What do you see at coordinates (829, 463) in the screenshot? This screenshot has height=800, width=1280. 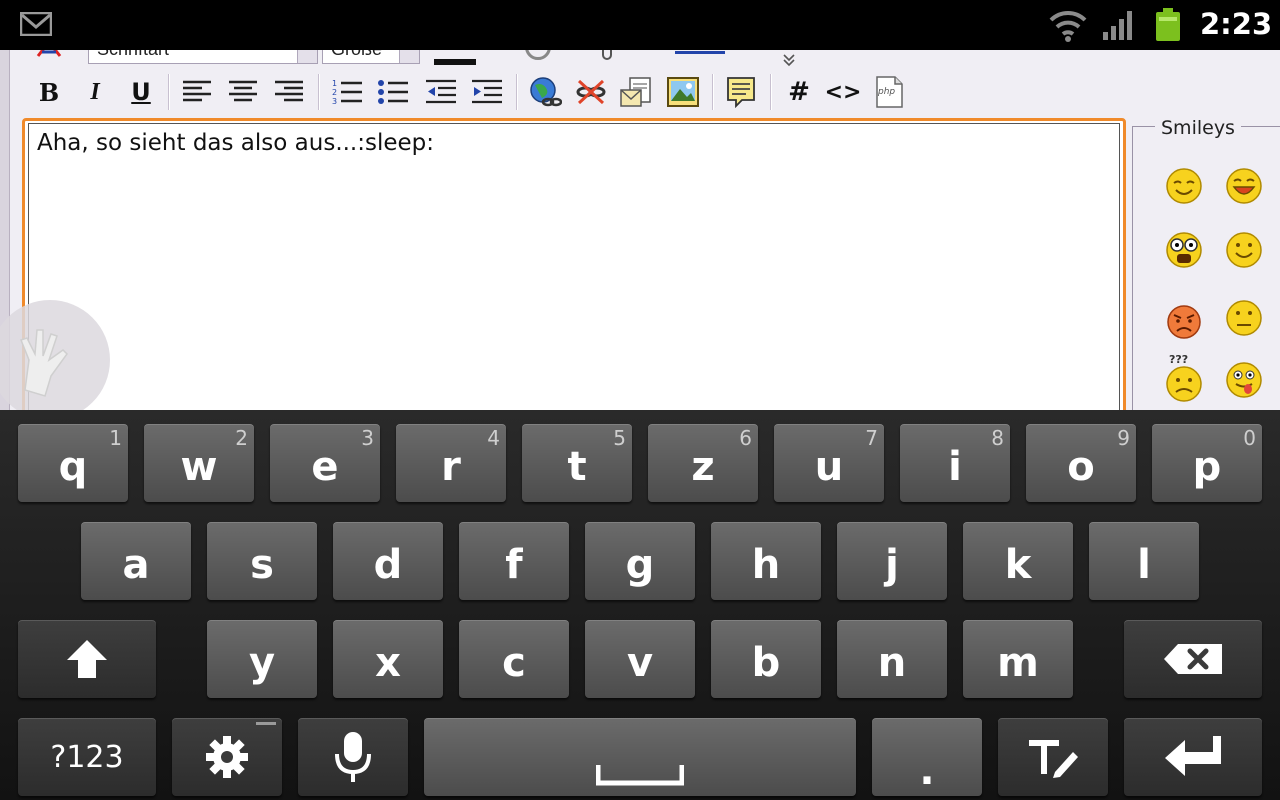 I see `key-u: 7u` at bounding box center [829, 463].